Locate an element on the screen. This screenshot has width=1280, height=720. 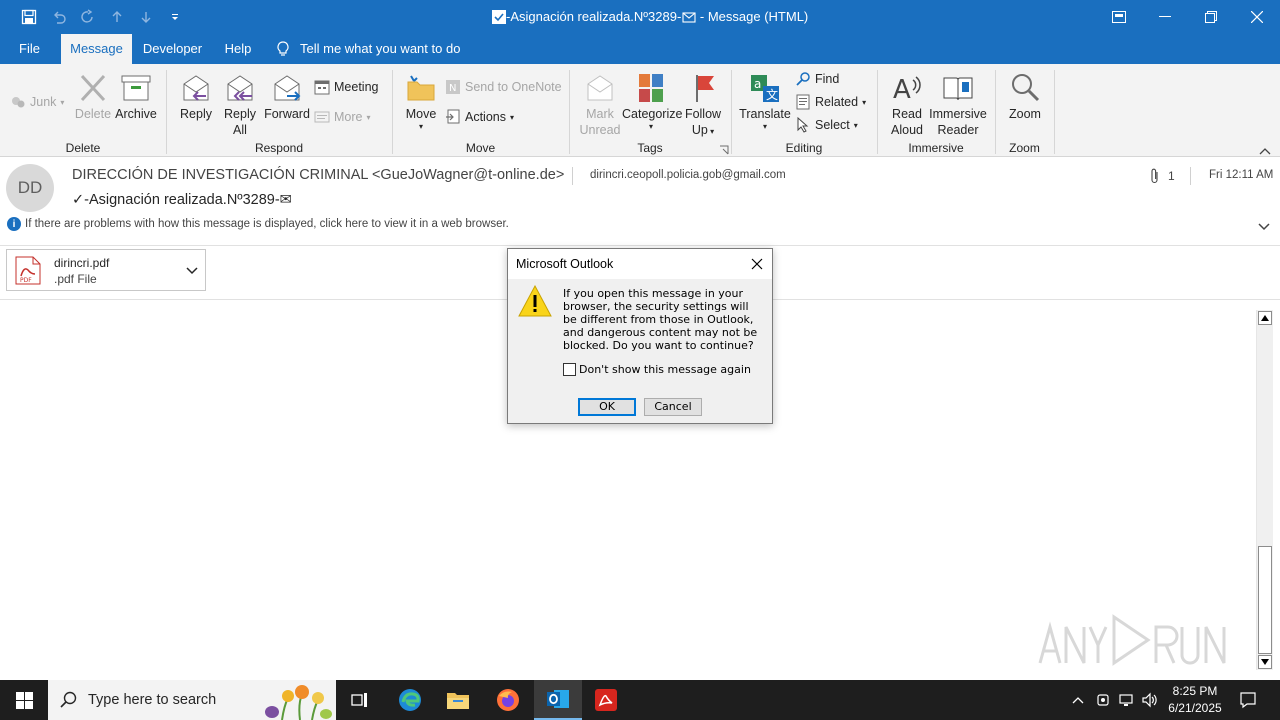
move-button: Move ▾ is located at coordinates (421, 102).